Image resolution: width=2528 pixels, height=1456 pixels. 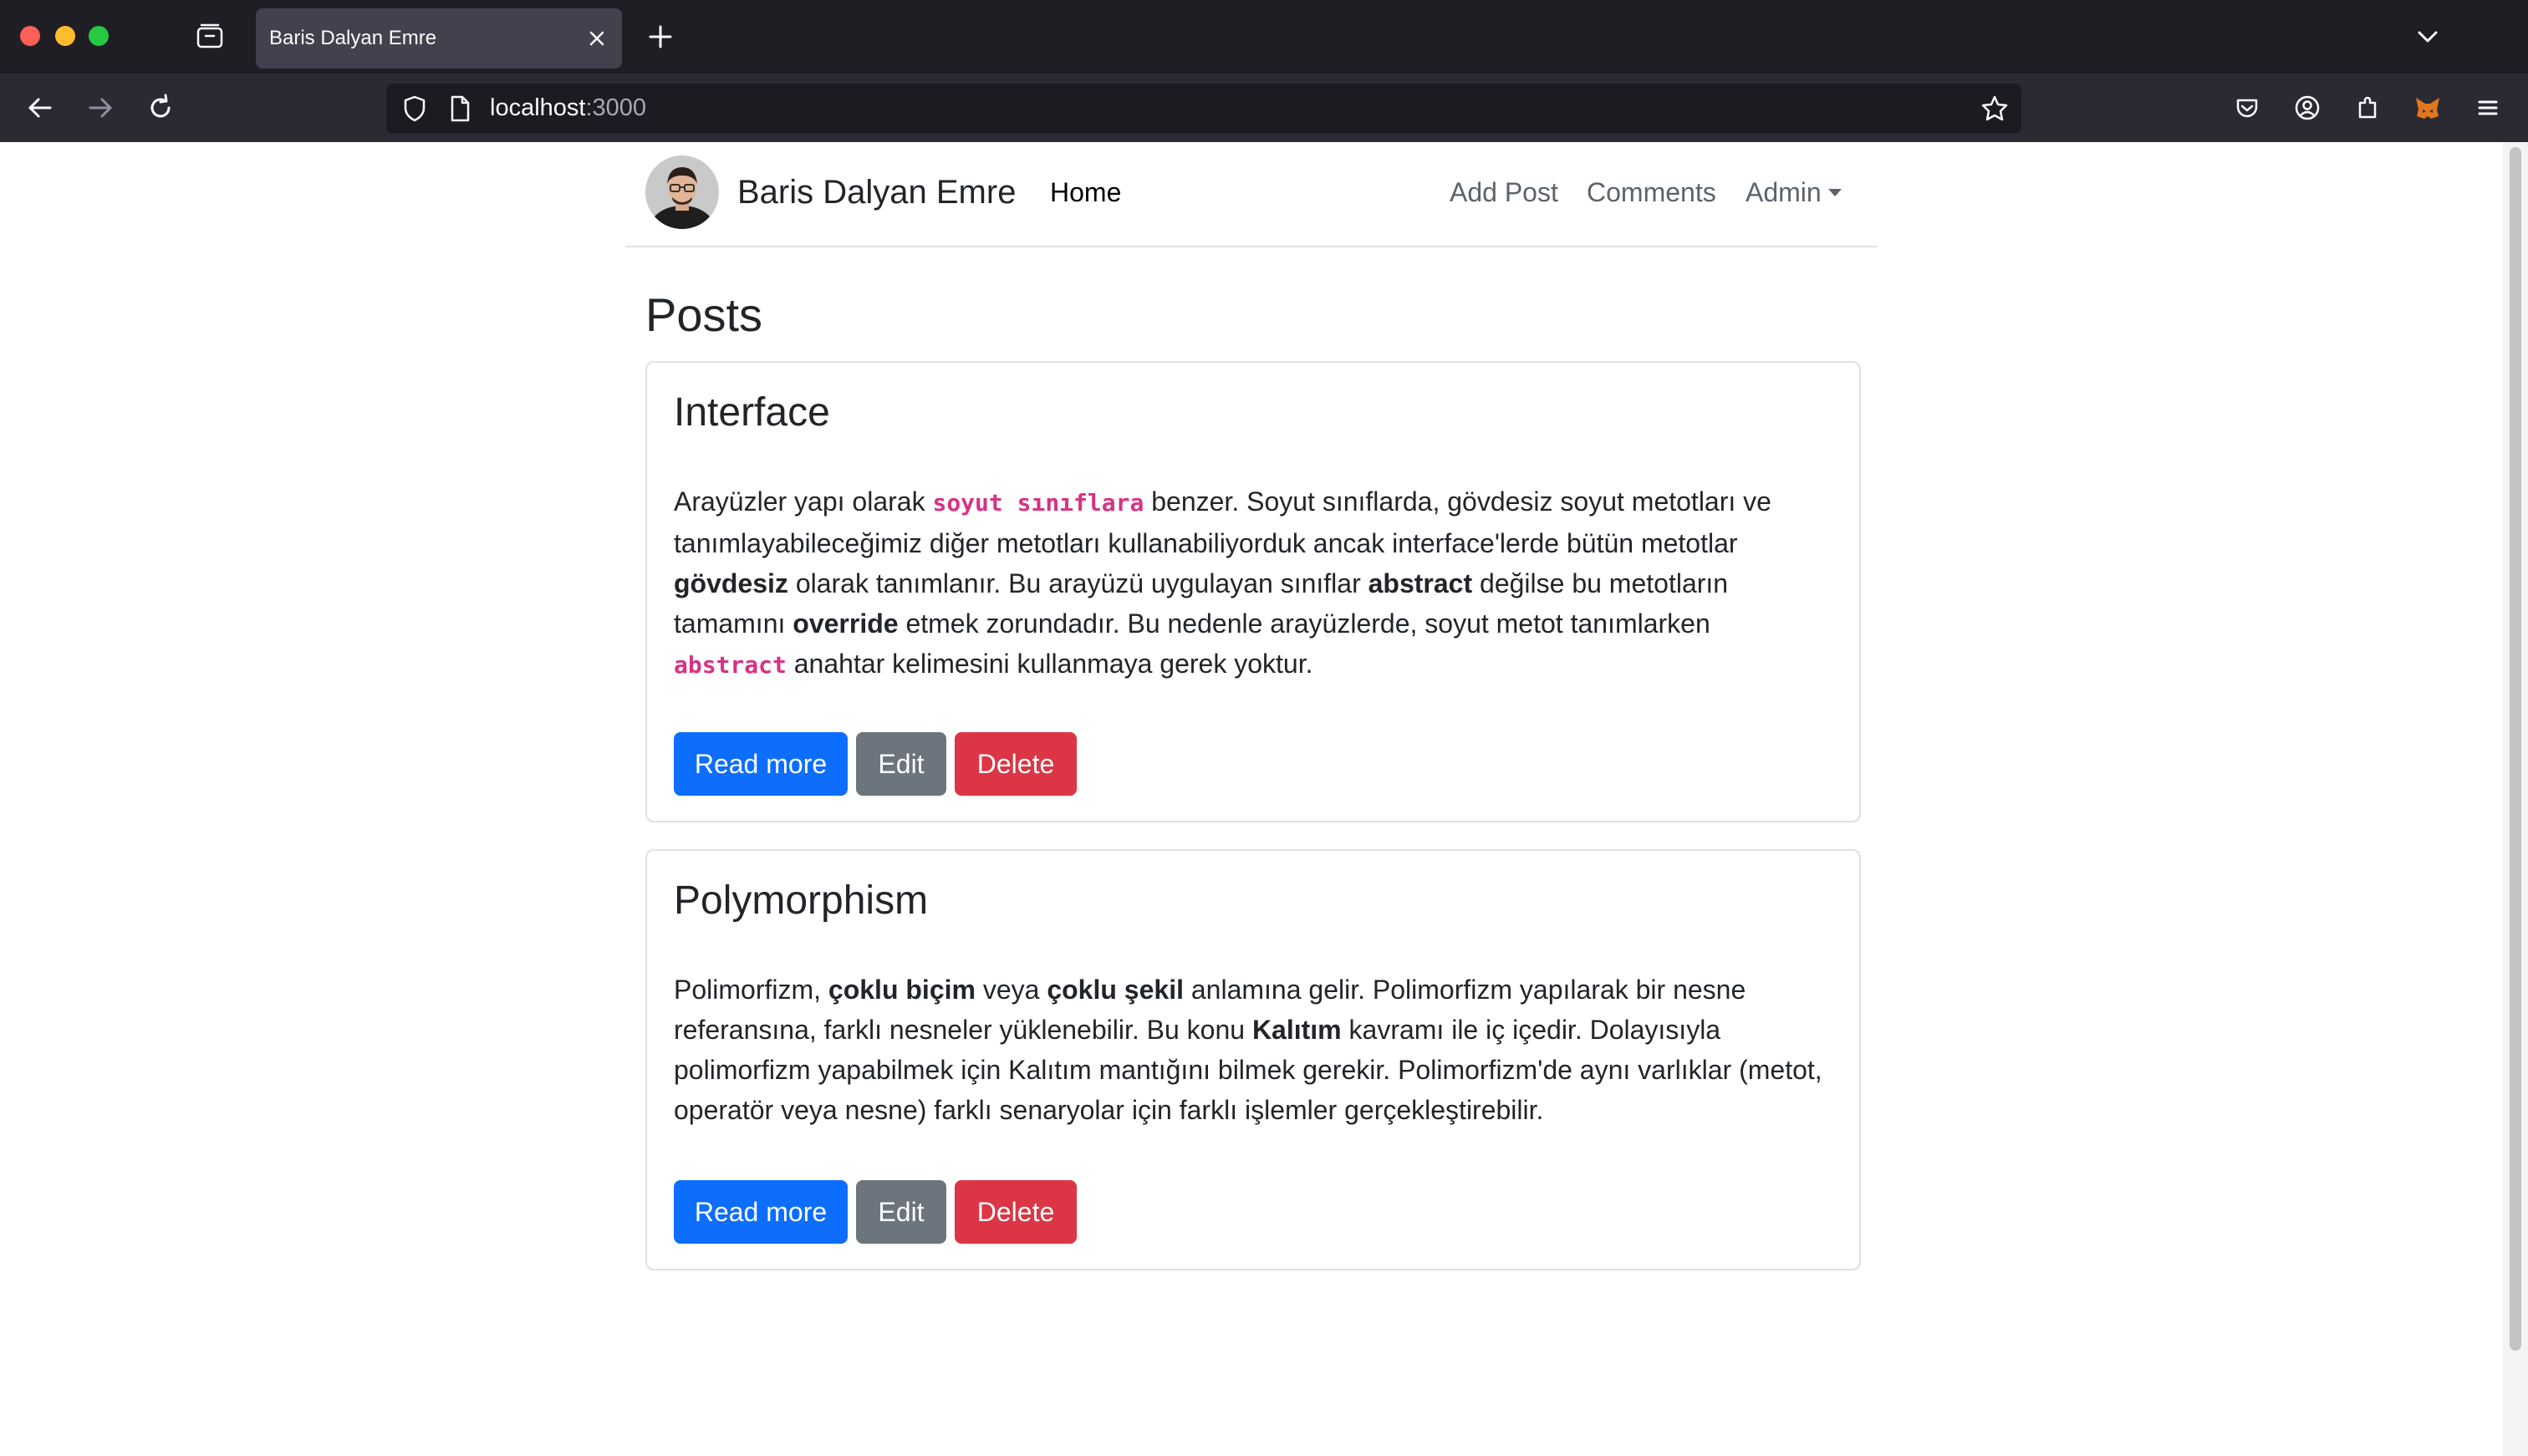 I want to click on url-host: localhost, so click(x=538, y=107).